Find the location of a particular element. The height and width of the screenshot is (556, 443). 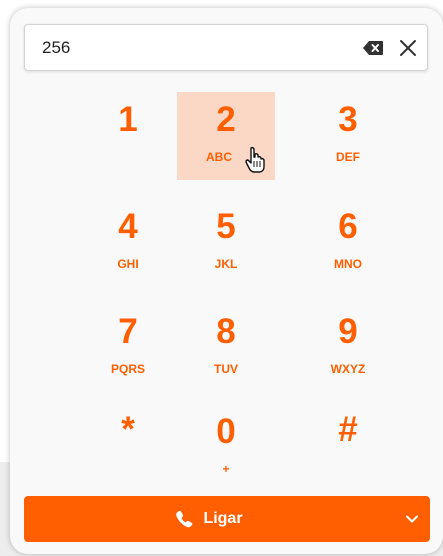

key-digit: 4 is located at coordinates (128, 226).